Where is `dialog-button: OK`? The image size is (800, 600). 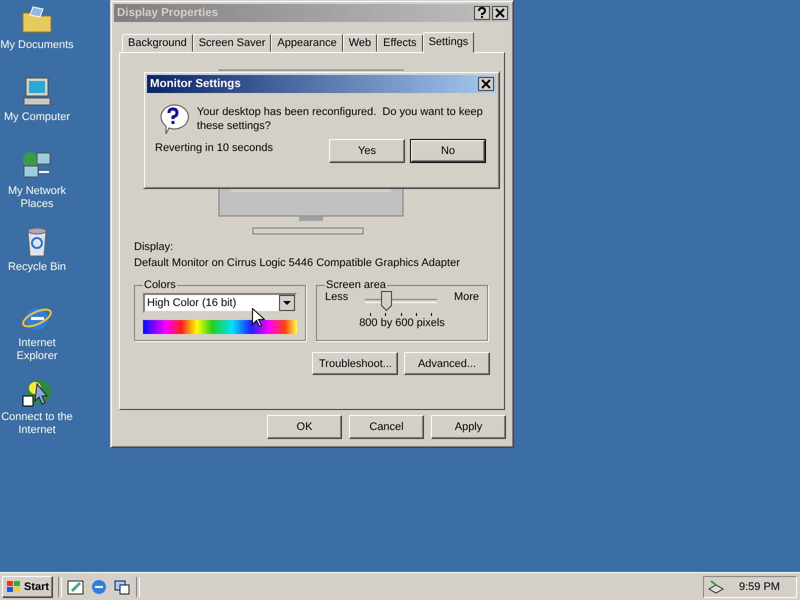
dialog-button: OK is located at coordinates (304, 427).